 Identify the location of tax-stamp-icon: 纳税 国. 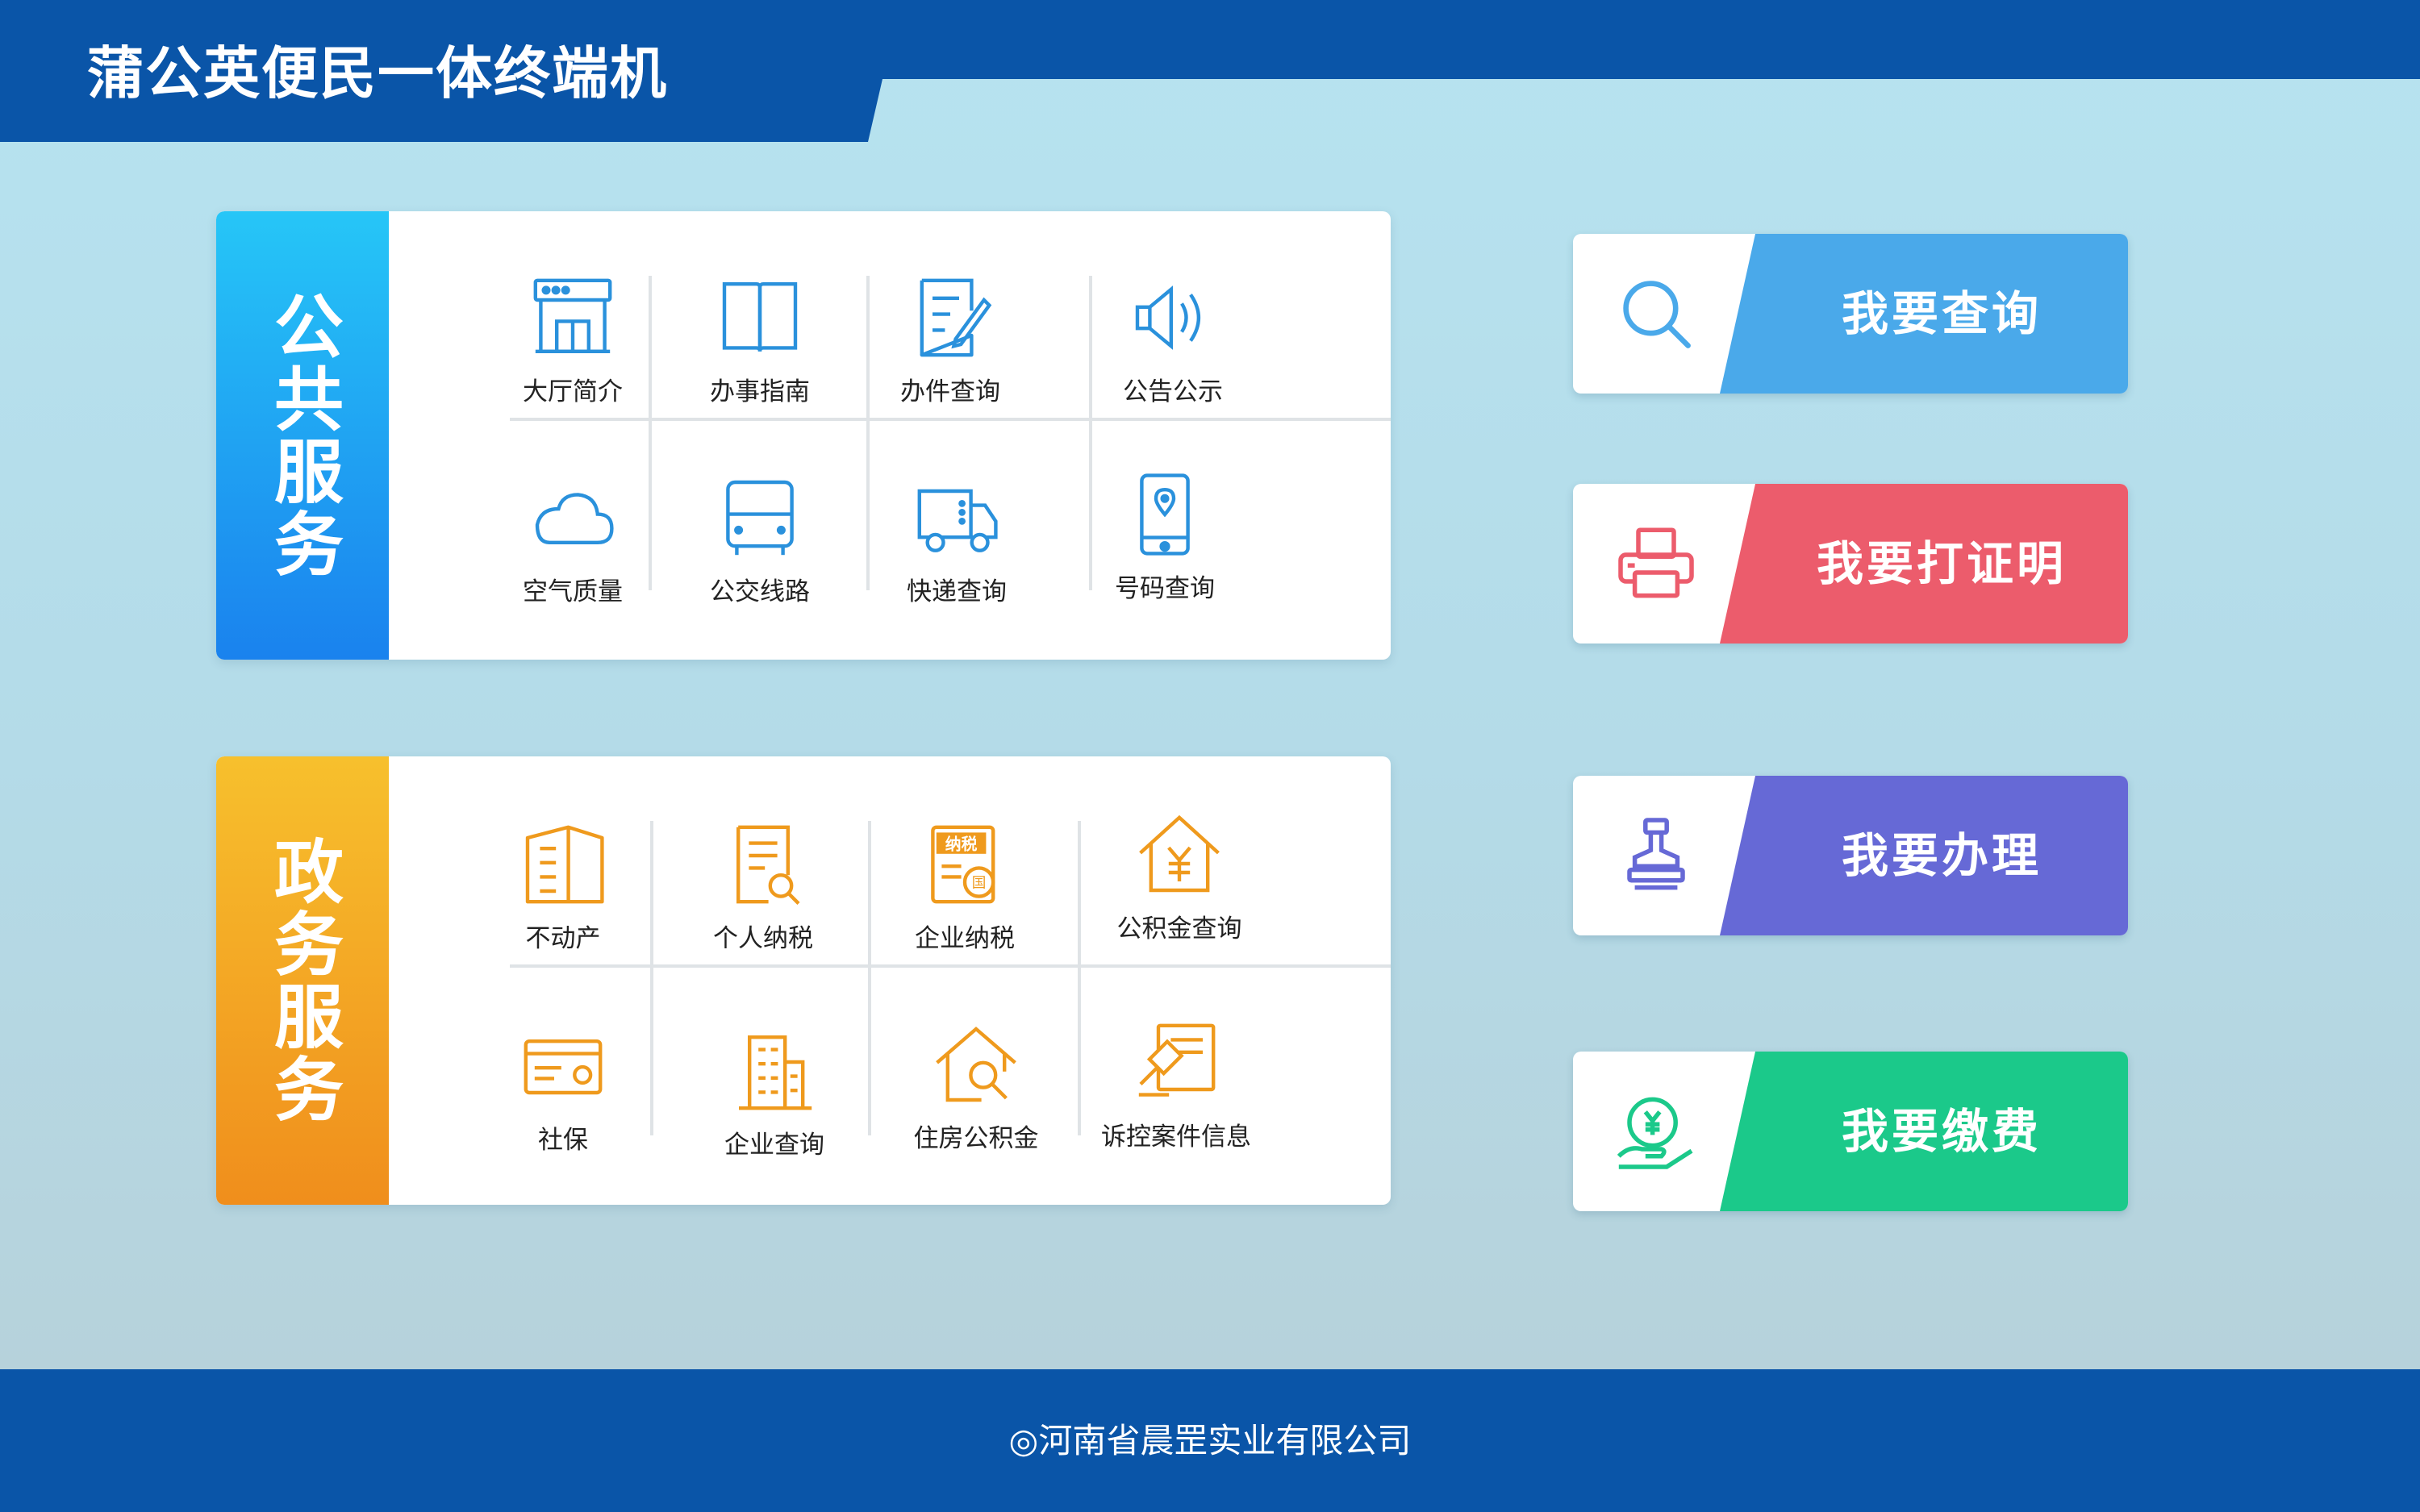
(965, 864).